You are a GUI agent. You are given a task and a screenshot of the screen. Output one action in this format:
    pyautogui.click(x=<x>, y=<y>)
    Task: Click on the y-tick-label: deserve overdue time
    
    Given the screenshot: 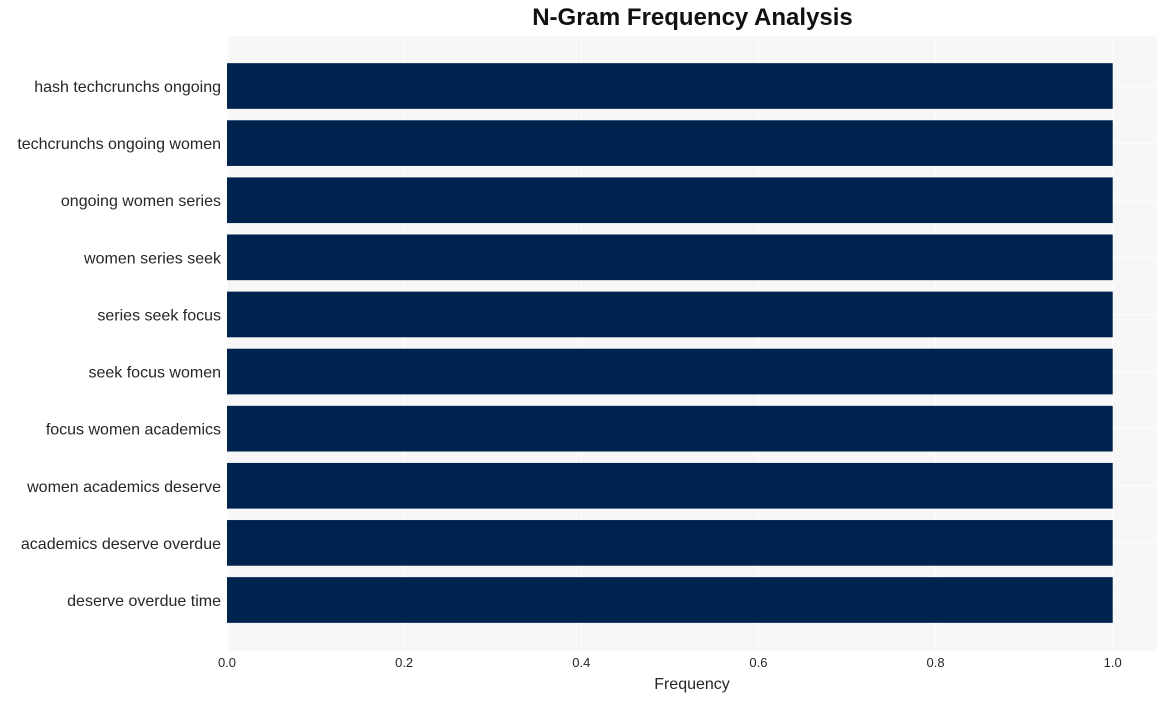 What is the action you would take?
    pyautogui.click(x=144, y=601)
    